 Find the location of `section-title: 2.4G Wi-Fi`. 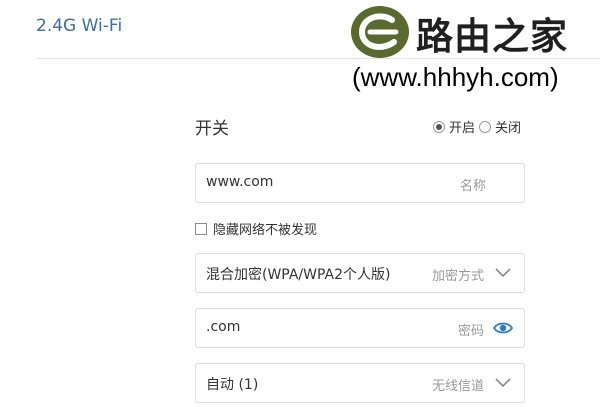

section-title: 2.4G Wi-Fi is located at coordinates (79, 26).